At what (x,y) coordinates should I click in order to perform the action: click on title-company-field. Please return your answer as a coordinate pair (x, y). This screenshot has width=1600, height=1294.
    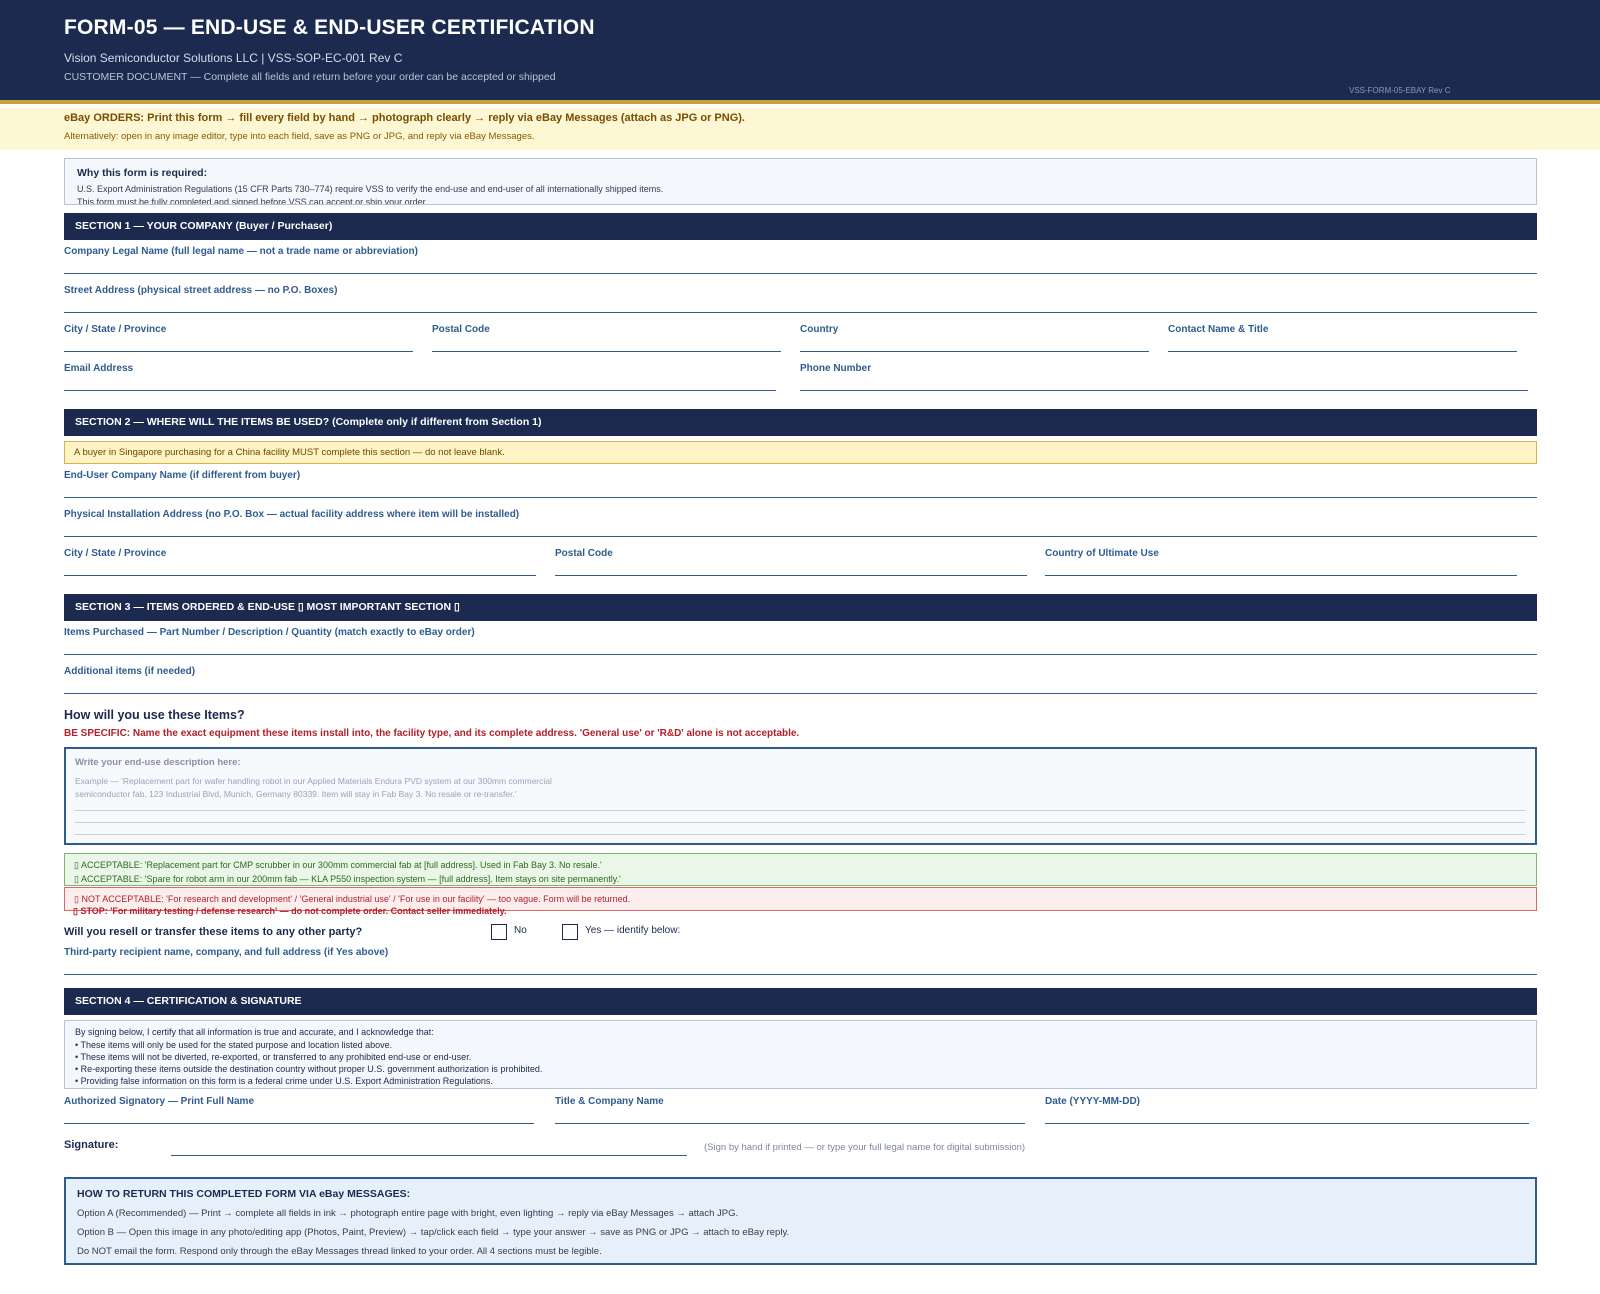
    Looking at the image, I should click on (790, 1123).